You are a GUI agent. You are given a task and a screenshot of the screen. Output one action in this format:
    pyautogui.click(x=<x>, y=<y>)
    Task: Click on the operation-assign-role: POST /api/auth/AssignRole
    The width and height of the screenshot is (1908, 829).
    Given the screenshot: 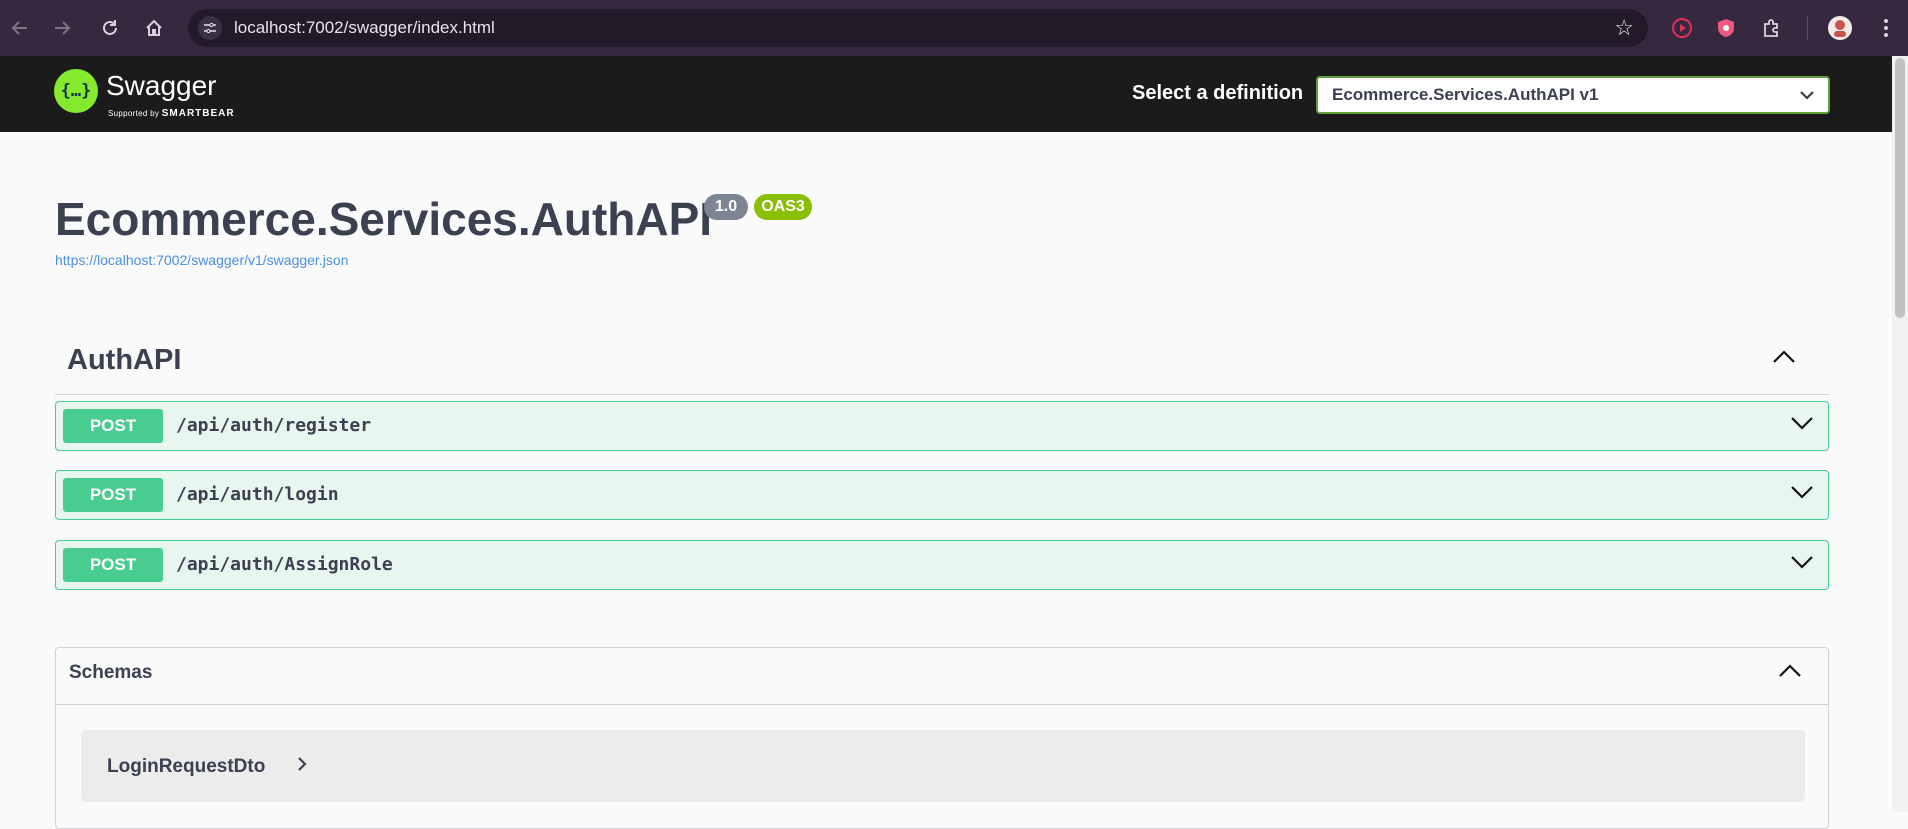 What is the action you would take?
    pyautogui.click(x=942, y=565)
    